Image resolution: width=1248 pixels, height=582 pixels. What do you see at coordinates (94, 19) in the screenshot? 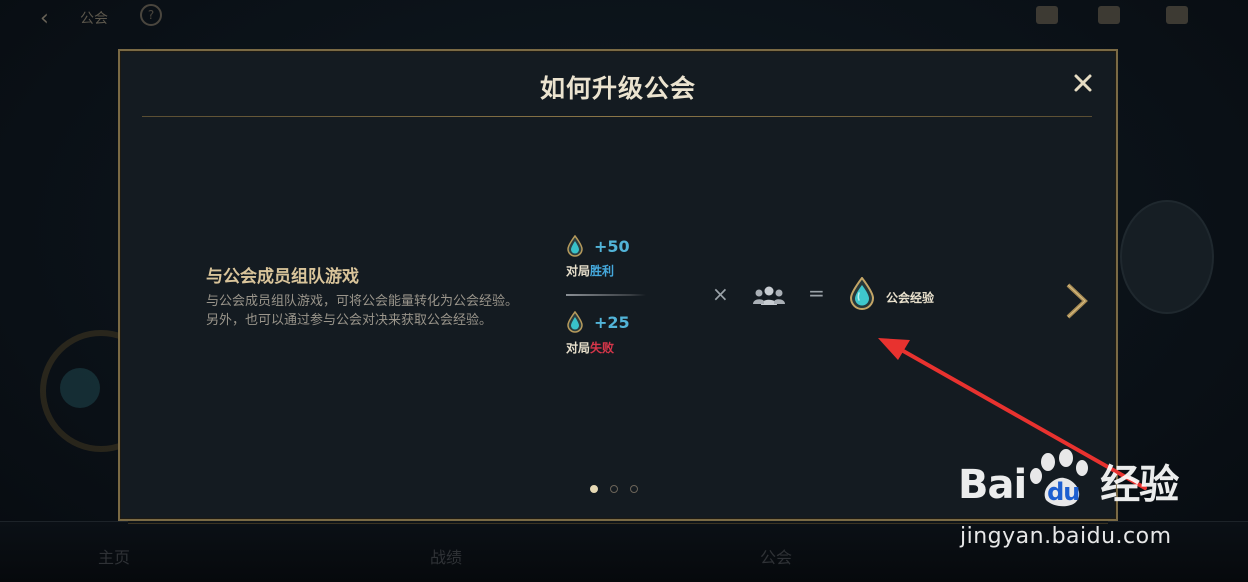
I see `background-title: 公会` at bounding box center [94, 19].